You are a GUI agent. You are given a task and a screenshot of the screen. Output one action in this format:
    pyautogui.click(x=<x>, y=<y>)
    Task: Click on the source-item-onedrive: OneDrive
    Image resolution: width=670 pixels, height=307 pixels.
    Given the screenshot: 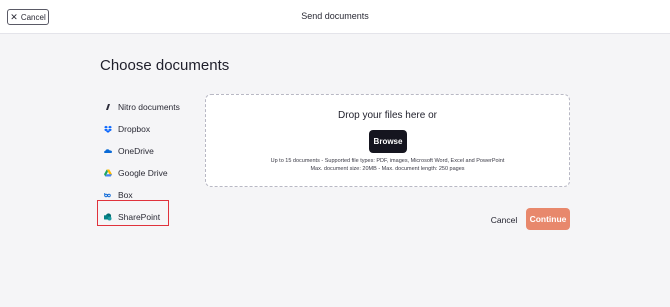 What is the action you would take?
    pyautogui.click(x=142, y=151)
    